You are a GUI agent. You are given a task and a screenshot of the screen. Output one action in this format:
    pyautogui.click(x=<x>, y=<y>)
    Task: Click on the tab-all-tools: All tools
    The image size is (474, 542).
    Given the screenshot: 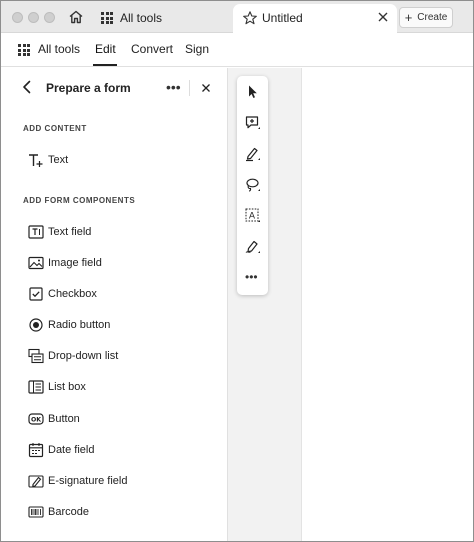 What is the action you would take?
    pyautogui.click(x=131, y=18)
    